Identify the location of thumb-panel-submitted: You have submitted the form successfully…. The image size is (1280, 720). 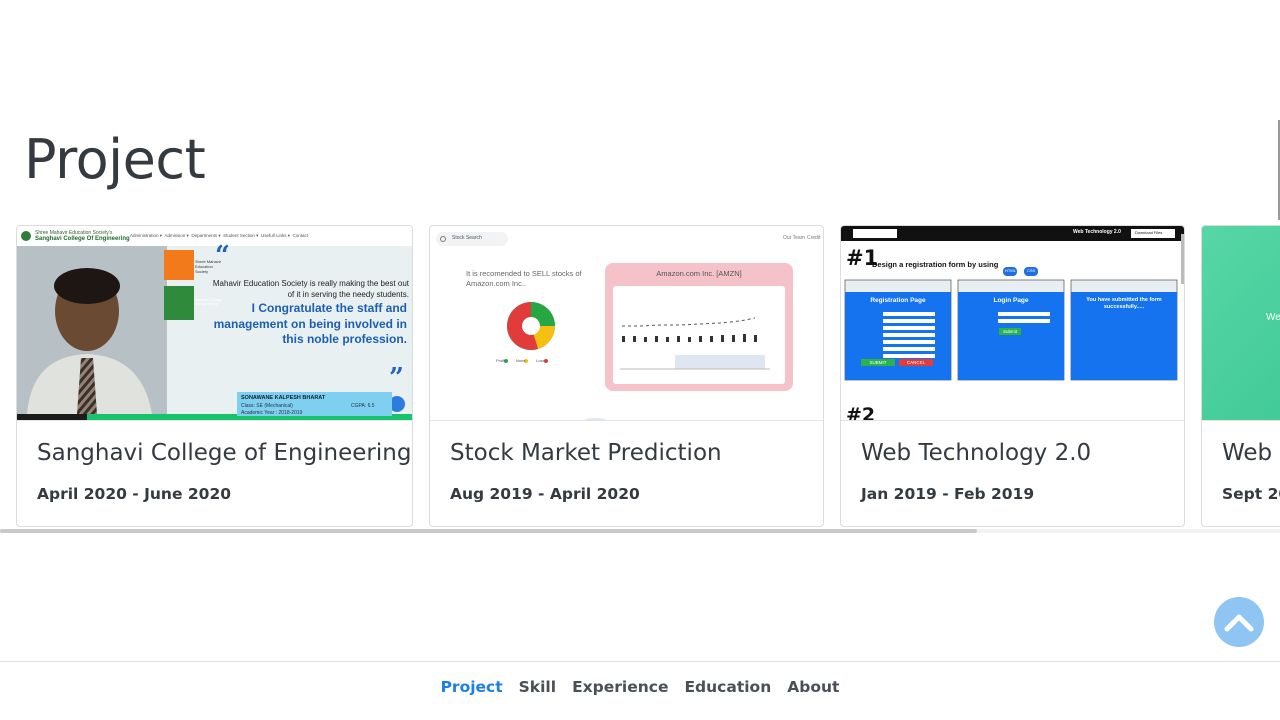
(1124, 303).